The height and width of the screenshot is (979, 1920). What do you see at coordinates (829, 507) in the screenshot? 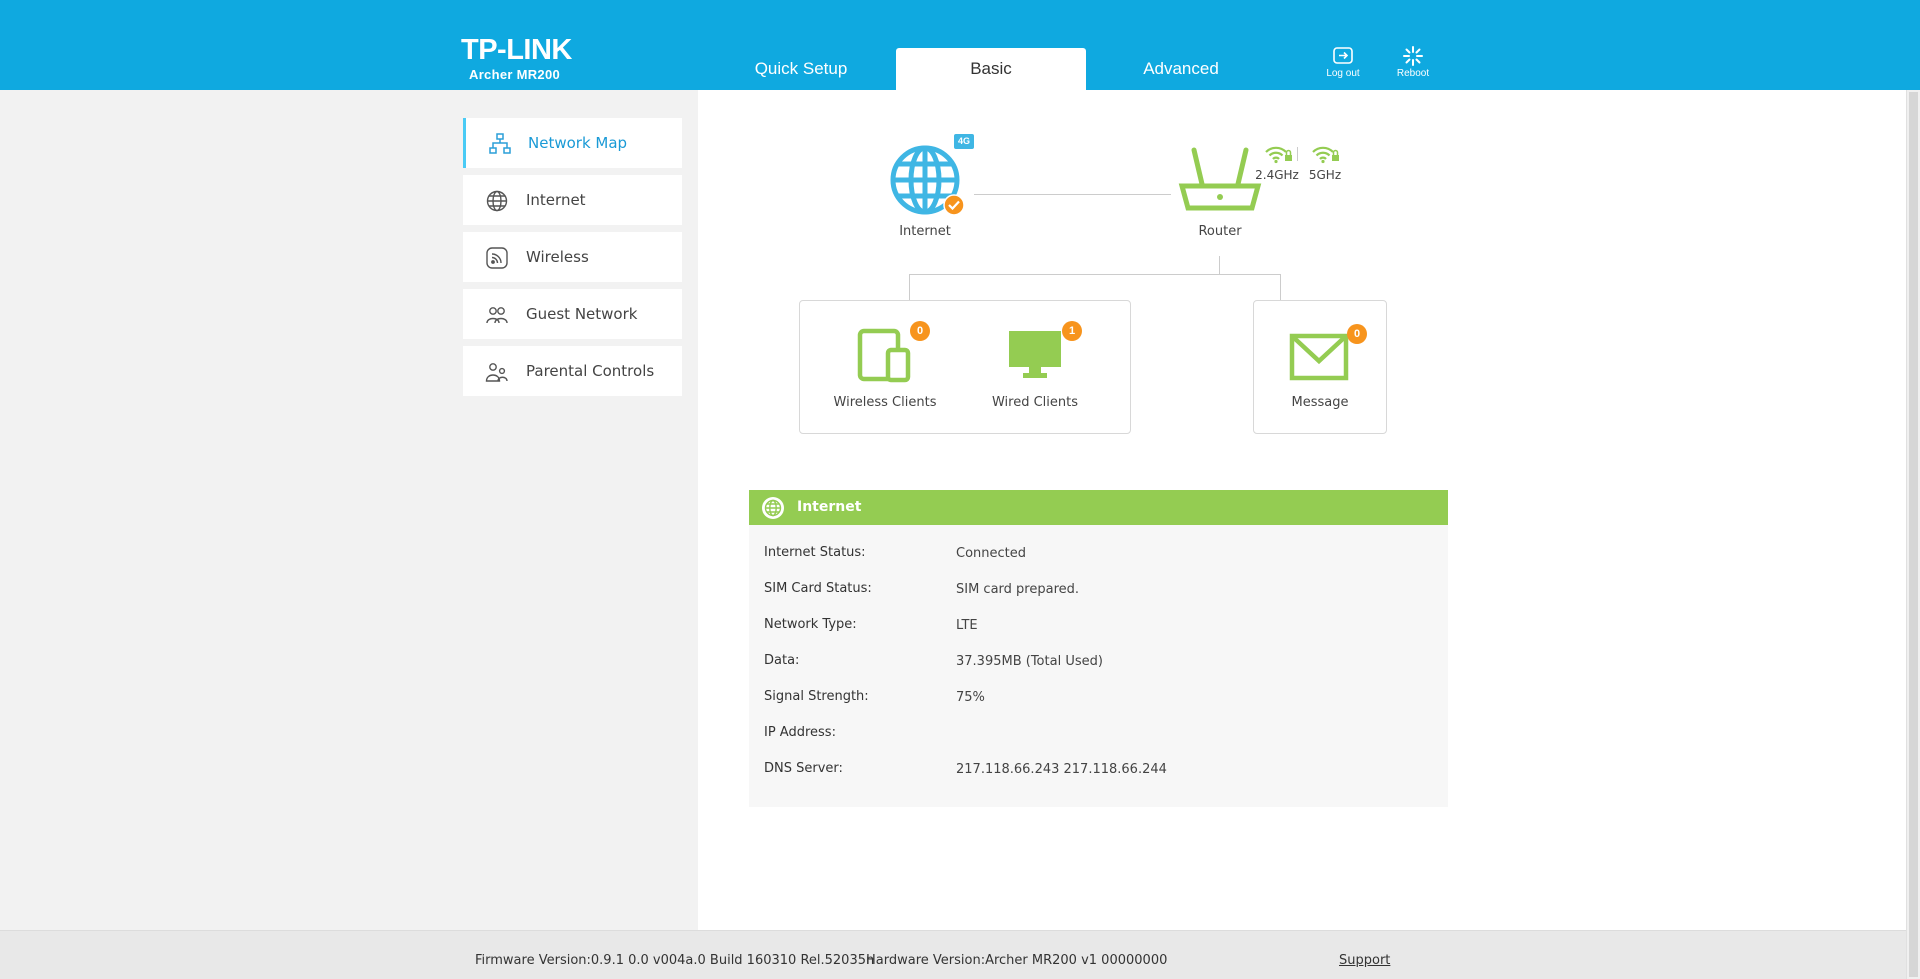
I see `internet-panel-title: Internet` at bounding box center [829, 507].